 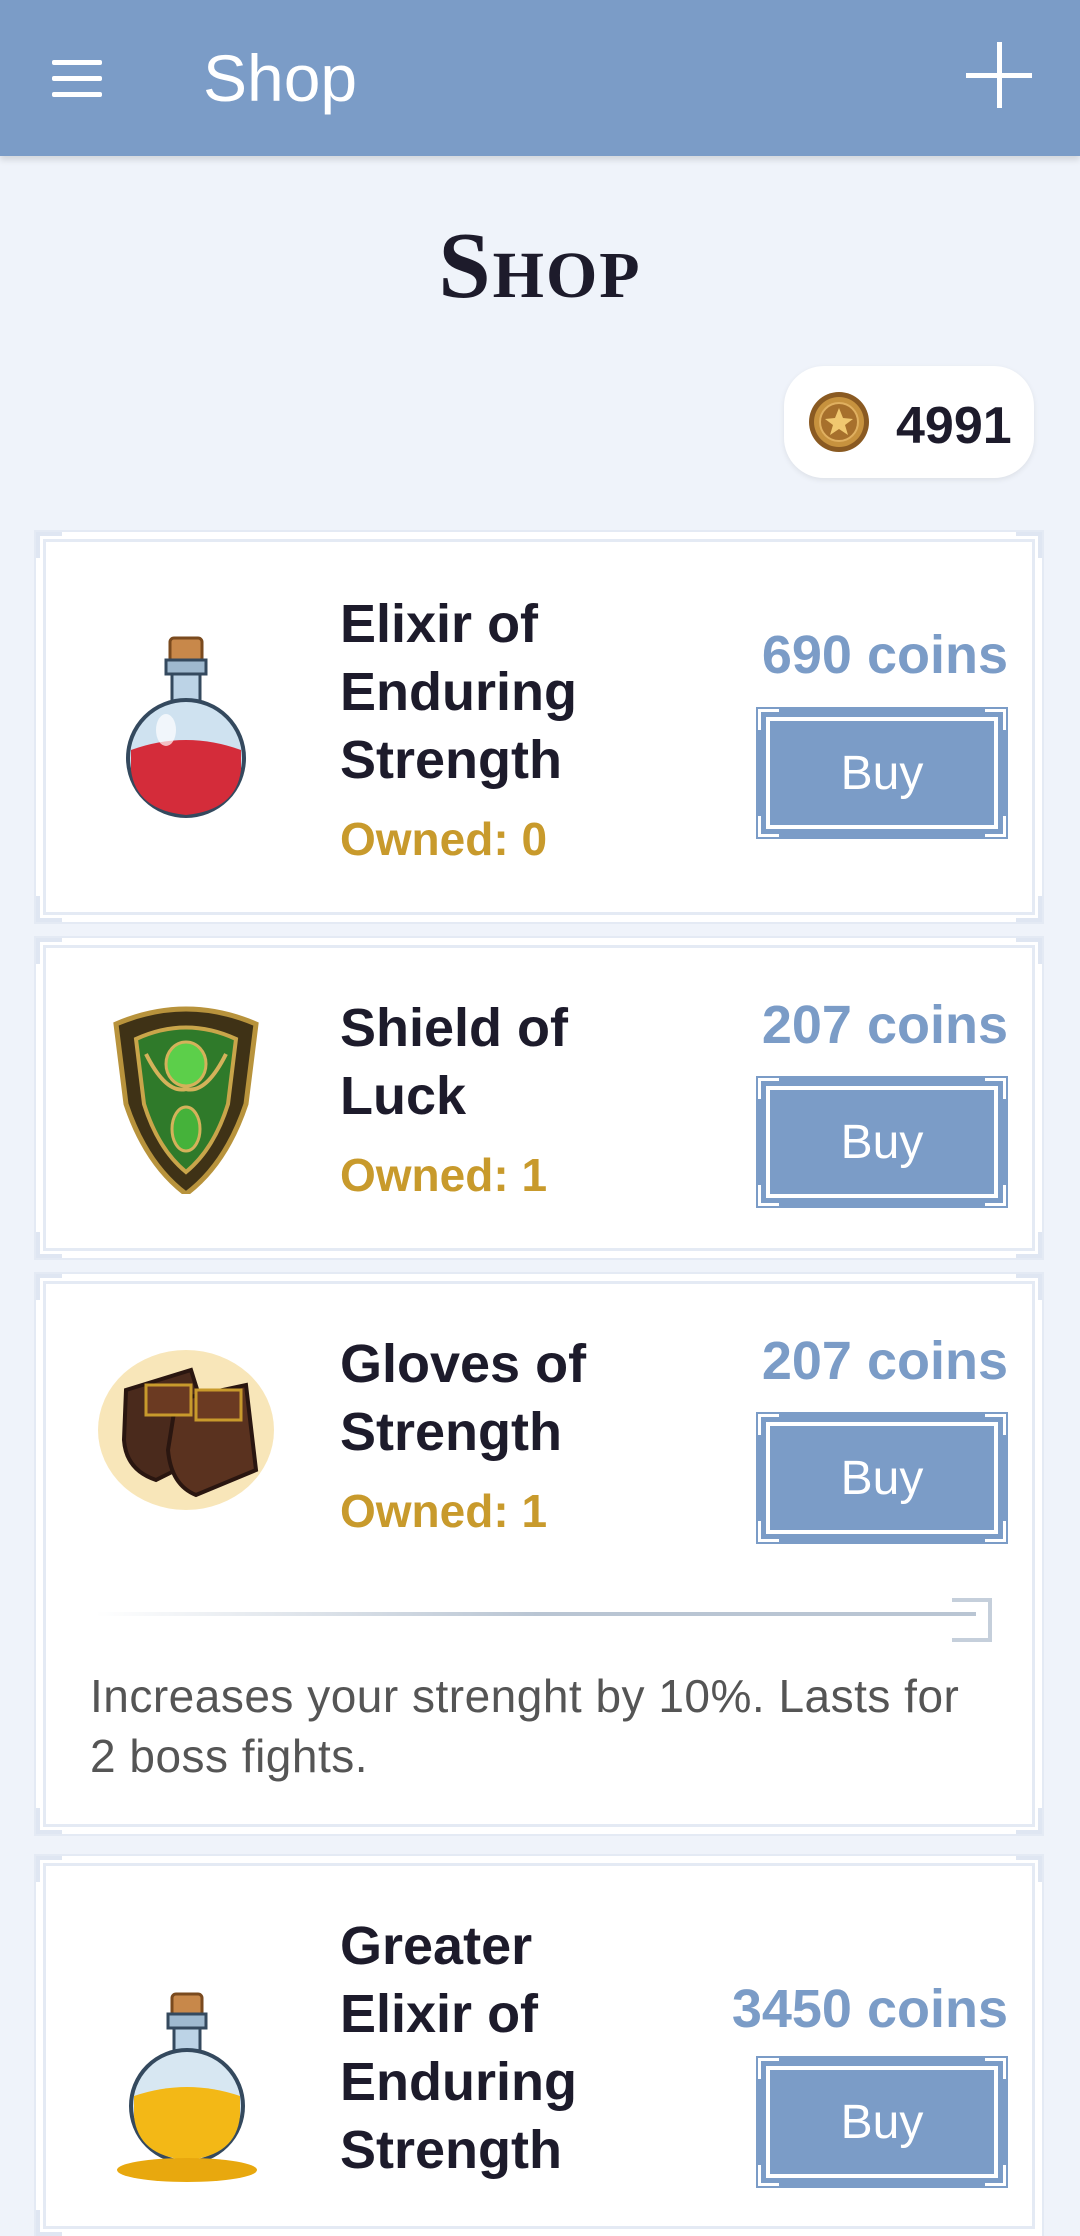 I want to click on golden-potion-icon, so click(x=187, y=2087).